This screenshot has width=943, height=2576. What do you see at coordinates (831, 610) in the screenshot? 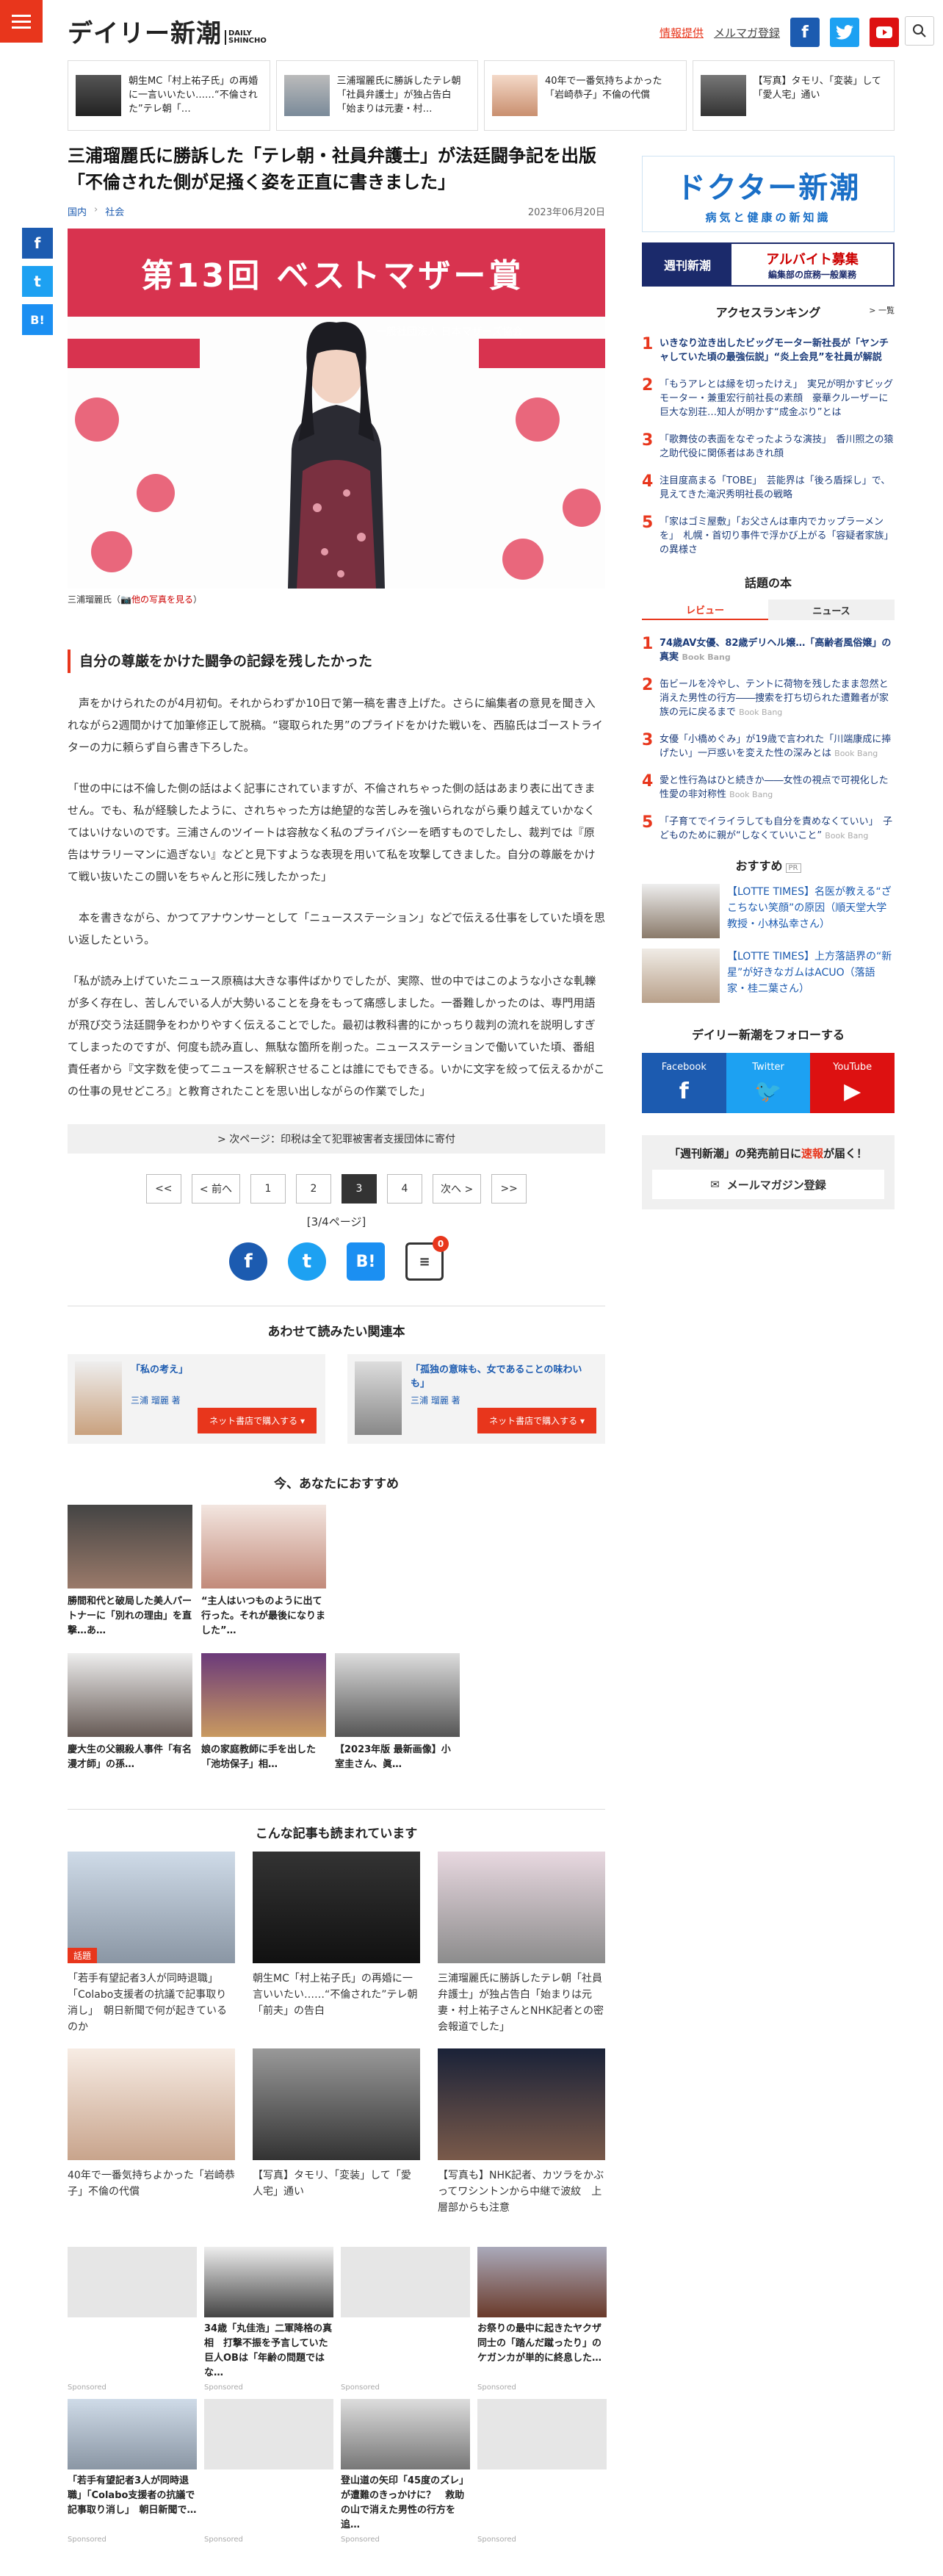
I see `tab-news: ニュース` at bounding box center [831, 610].